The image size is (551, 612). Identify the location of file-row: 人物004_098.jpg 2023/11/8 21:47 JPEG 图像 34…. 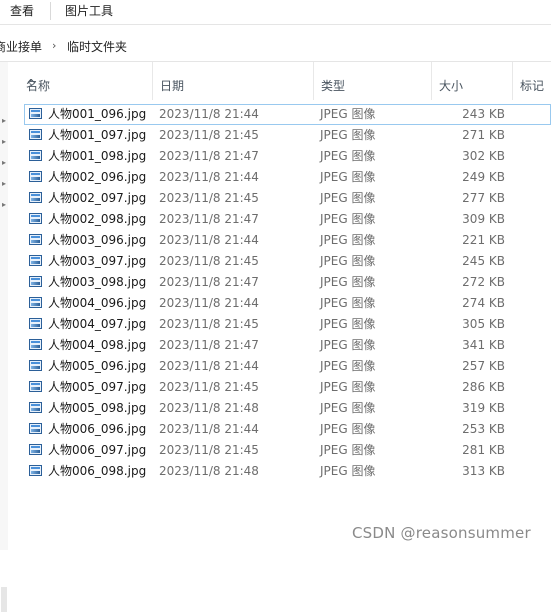
(287, 345).